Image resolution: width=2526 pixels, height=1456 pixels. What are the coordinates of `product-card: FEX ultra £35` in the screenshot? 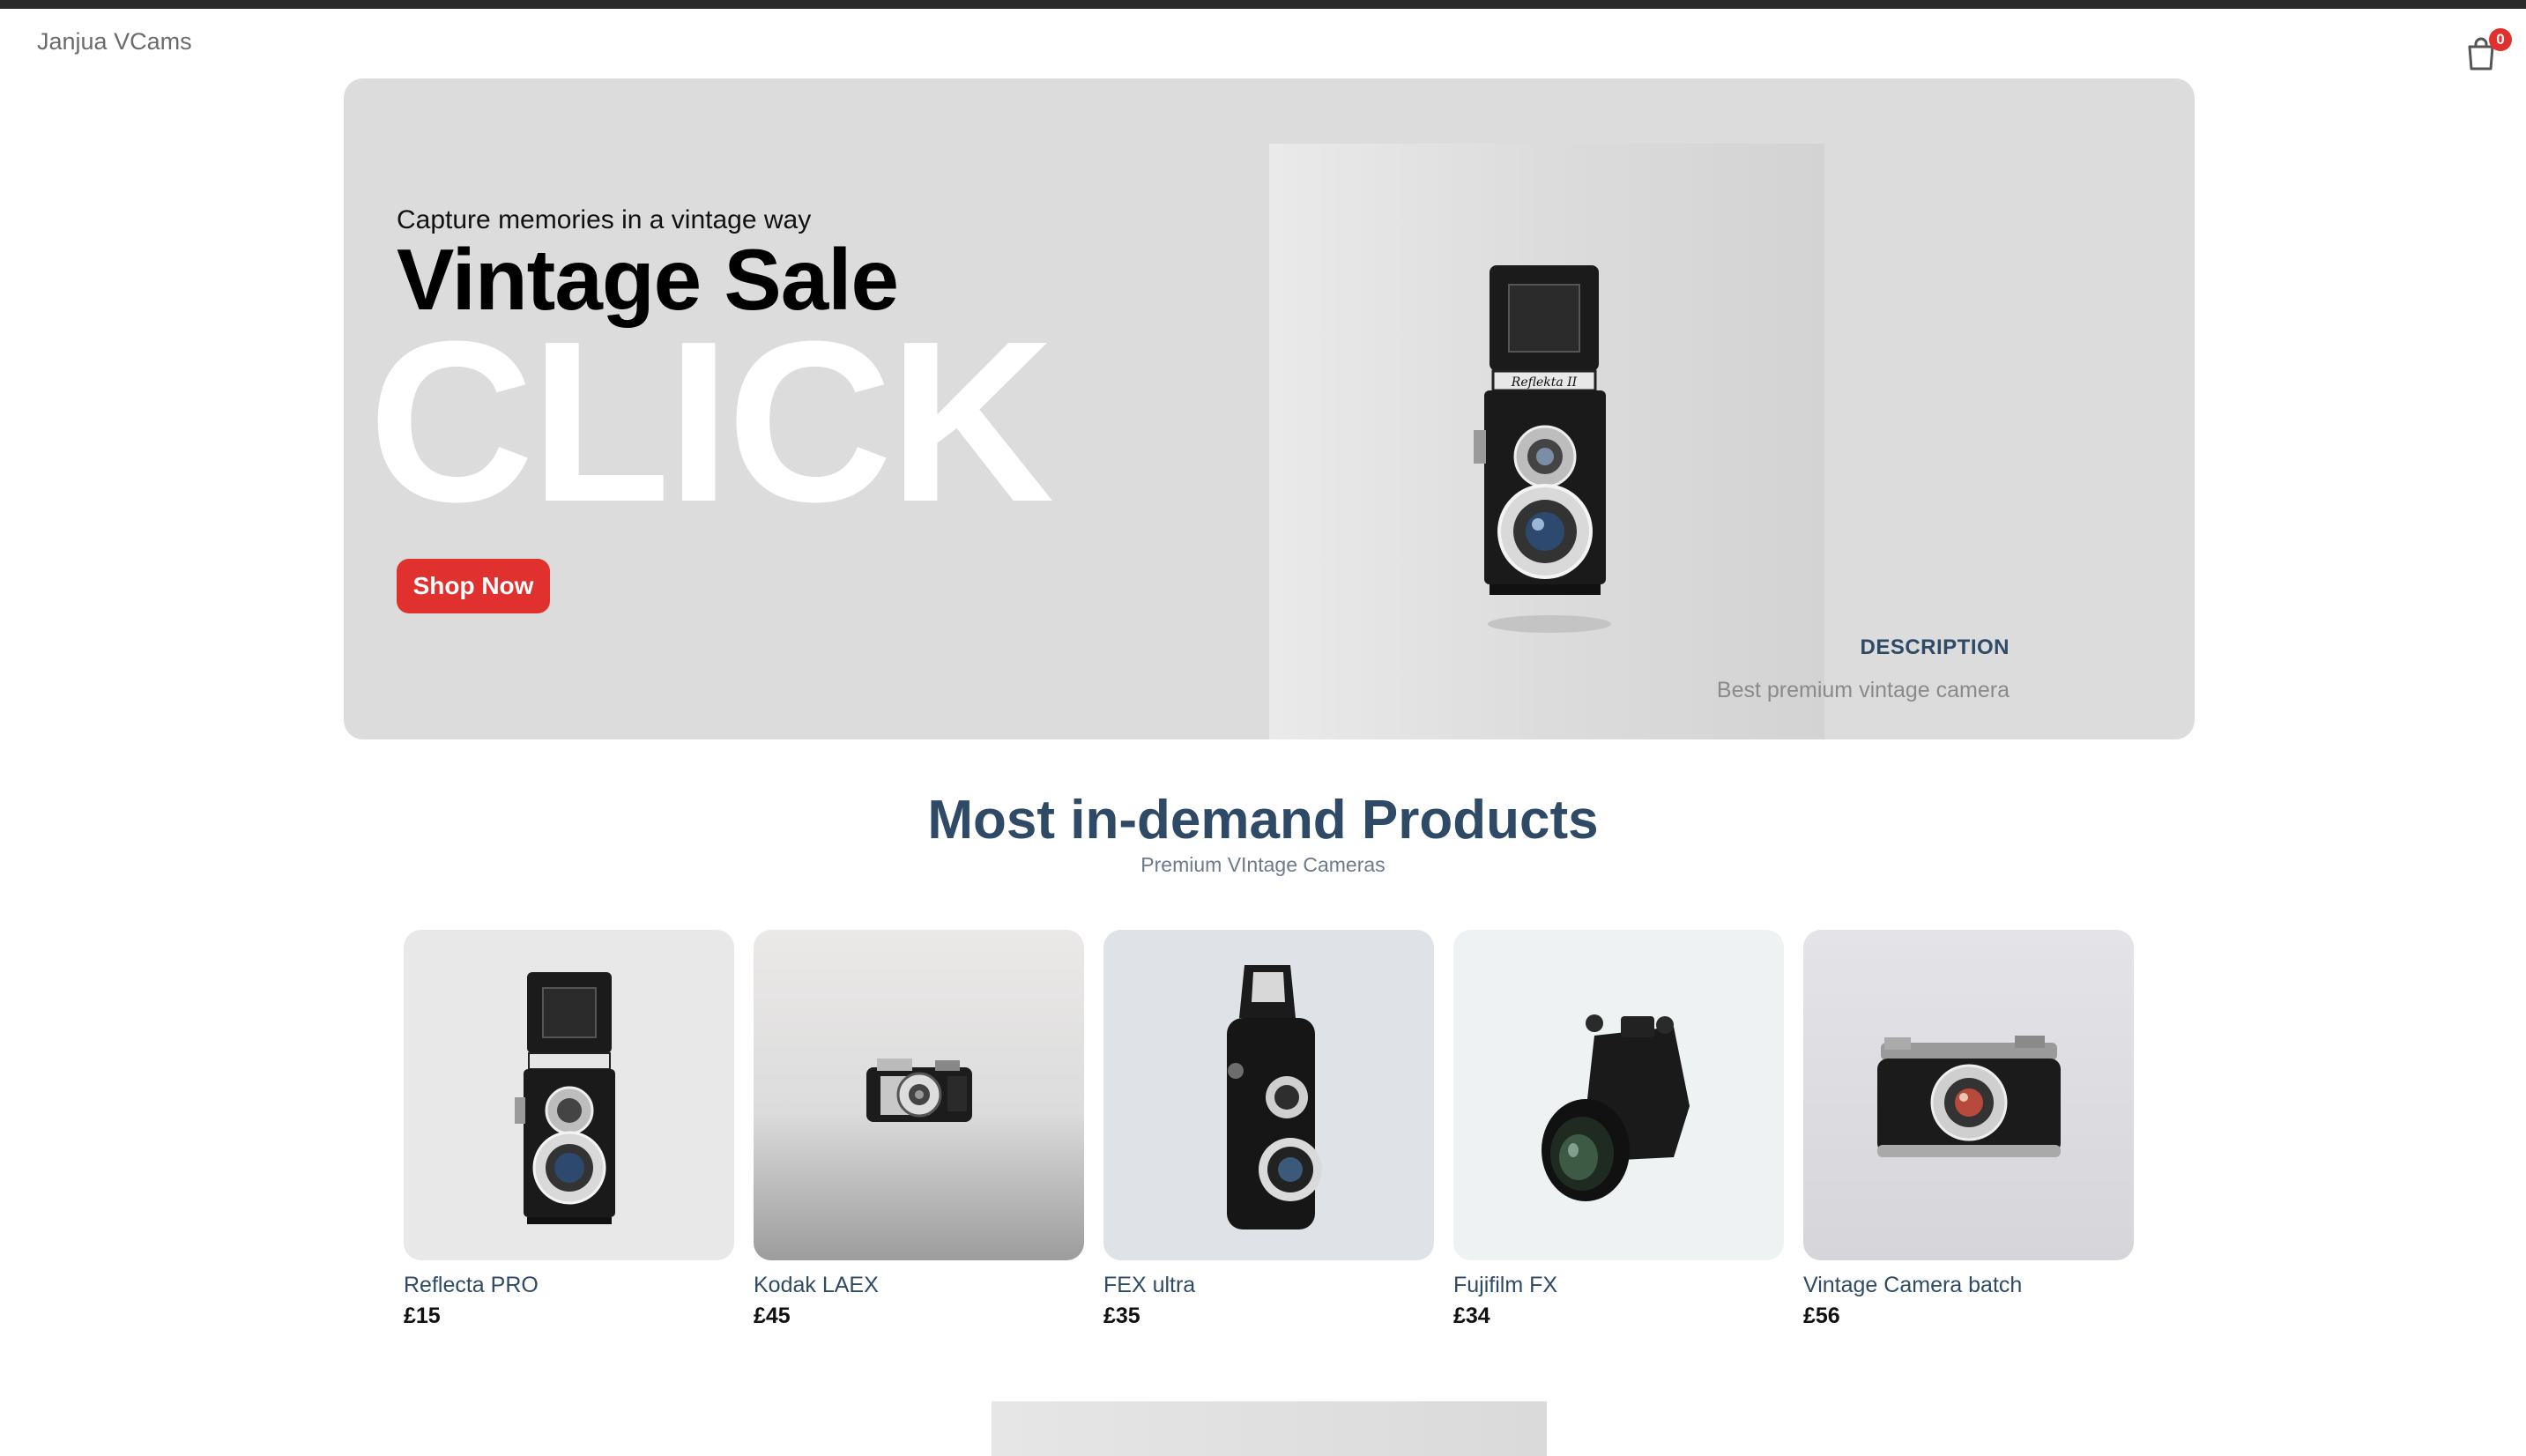 It's located at (1268, 1129).